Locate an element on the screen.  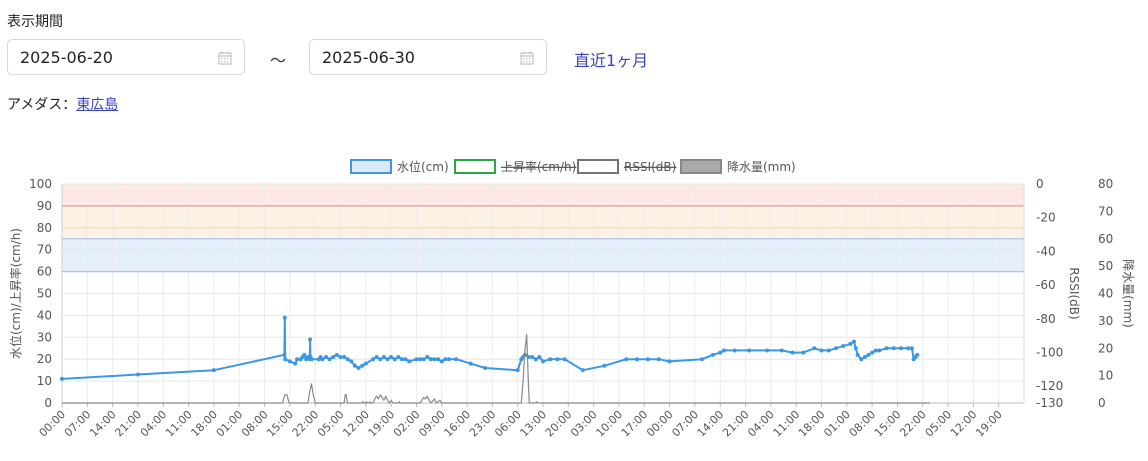
y-rssi-tick-label: -120 is located at coordinates (1049, 386).